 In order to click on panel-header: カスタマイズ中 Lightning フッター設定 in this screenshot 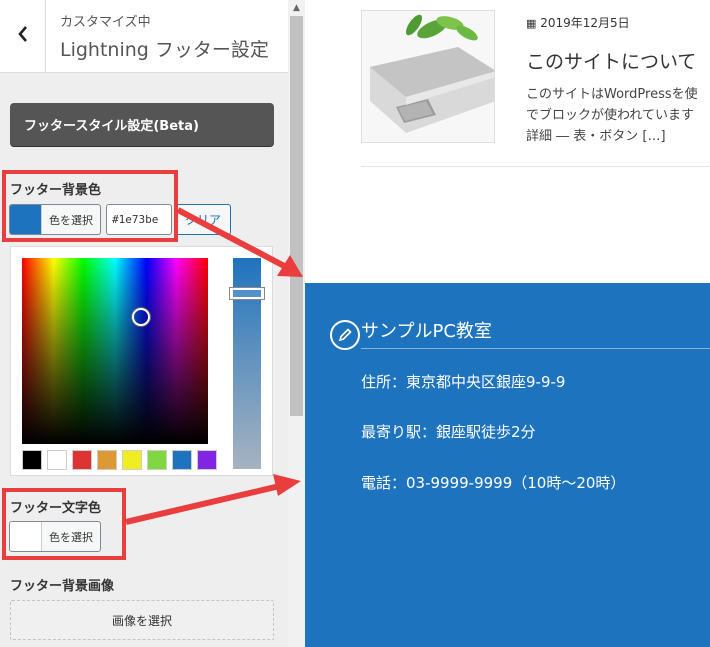, I will do `click(144, 36)`.